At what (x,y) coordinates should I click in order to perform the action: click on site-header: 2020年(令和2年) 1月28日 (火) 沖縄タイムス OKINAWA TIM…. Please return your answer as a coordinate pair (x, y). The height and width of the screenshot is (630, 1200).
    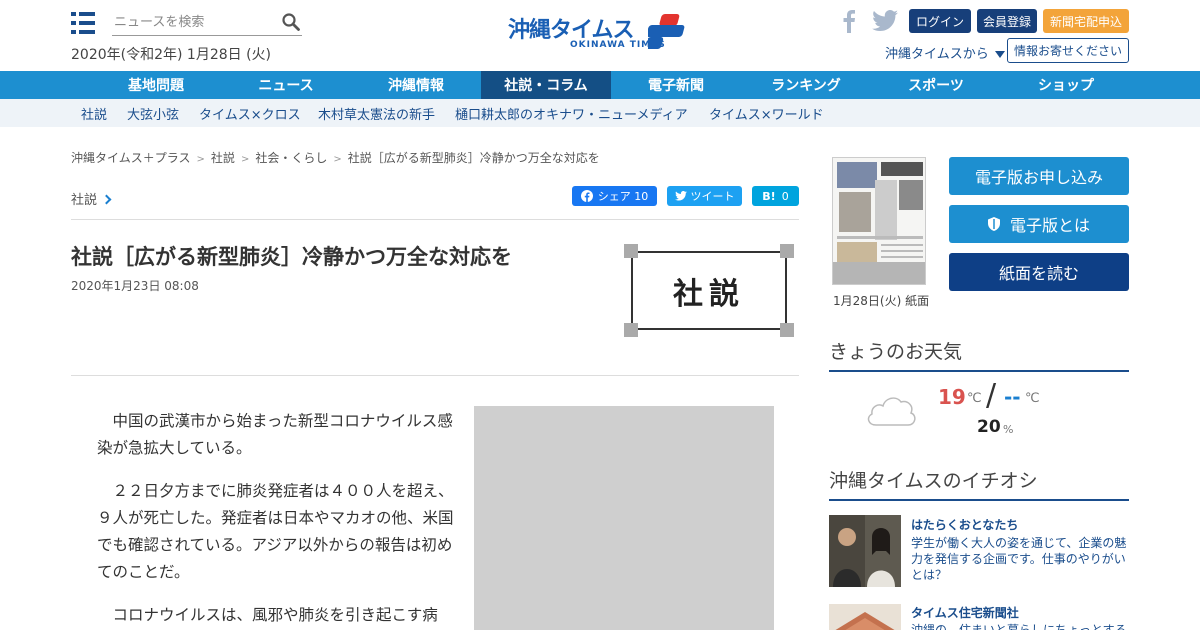
    Looking at the image, I should click on (600, 35).